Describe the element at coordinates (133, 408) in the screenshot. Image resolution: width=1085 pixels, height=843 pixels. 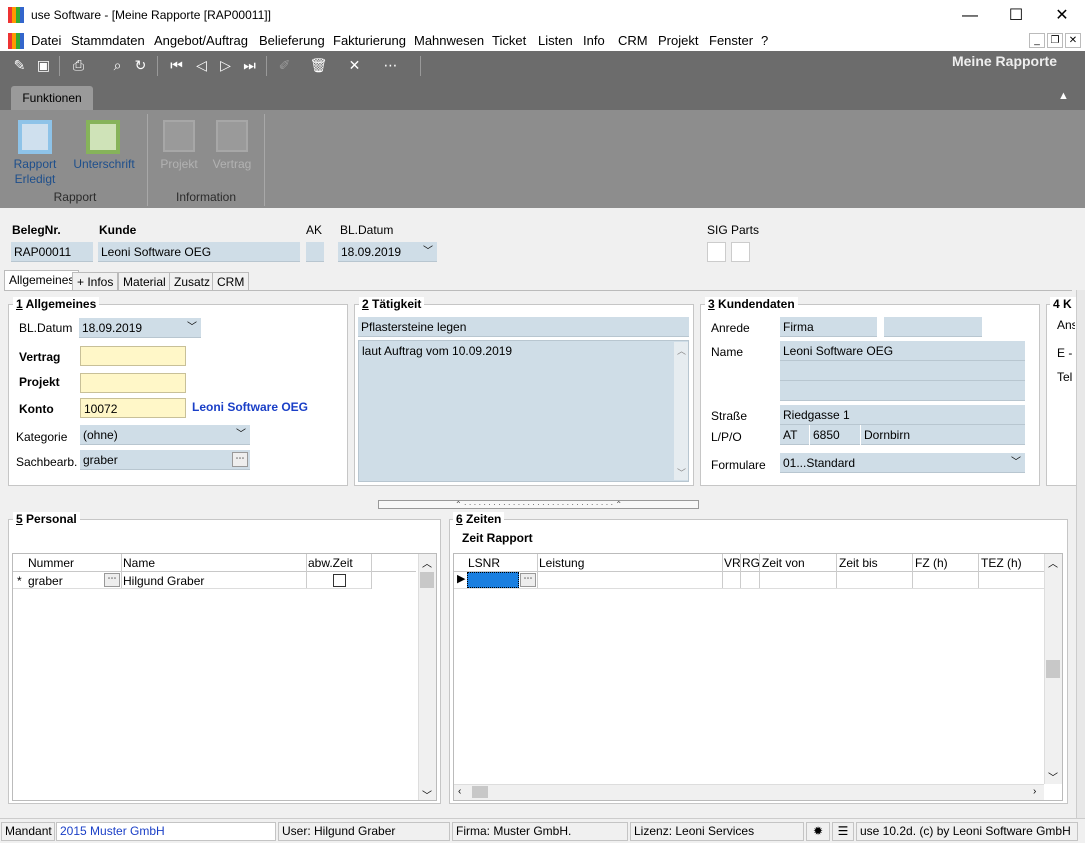
I see `konto-field: 10072` at that location.